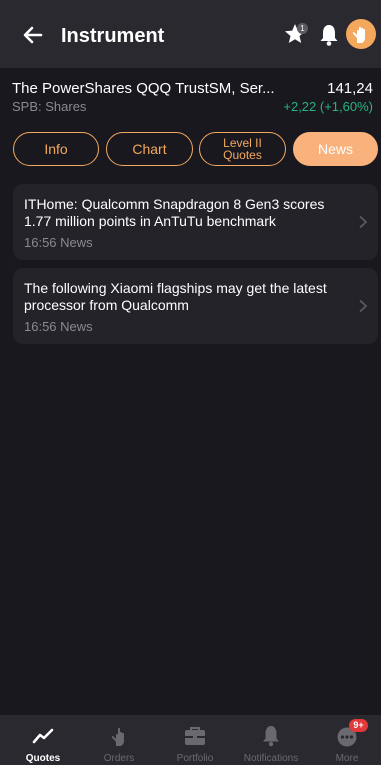  What do you see at coordinates (358, 725) in the screenshot?
I see `more-badge: 9+` at bounding box center [358, 725].